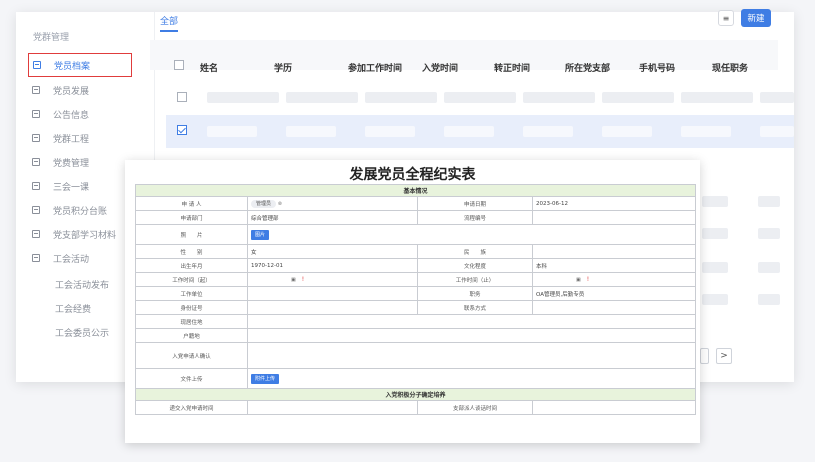  Describe the element at coordinates (475, 279) in the screenshot. I see `work-end-label: 工作时间（止）` at that location.